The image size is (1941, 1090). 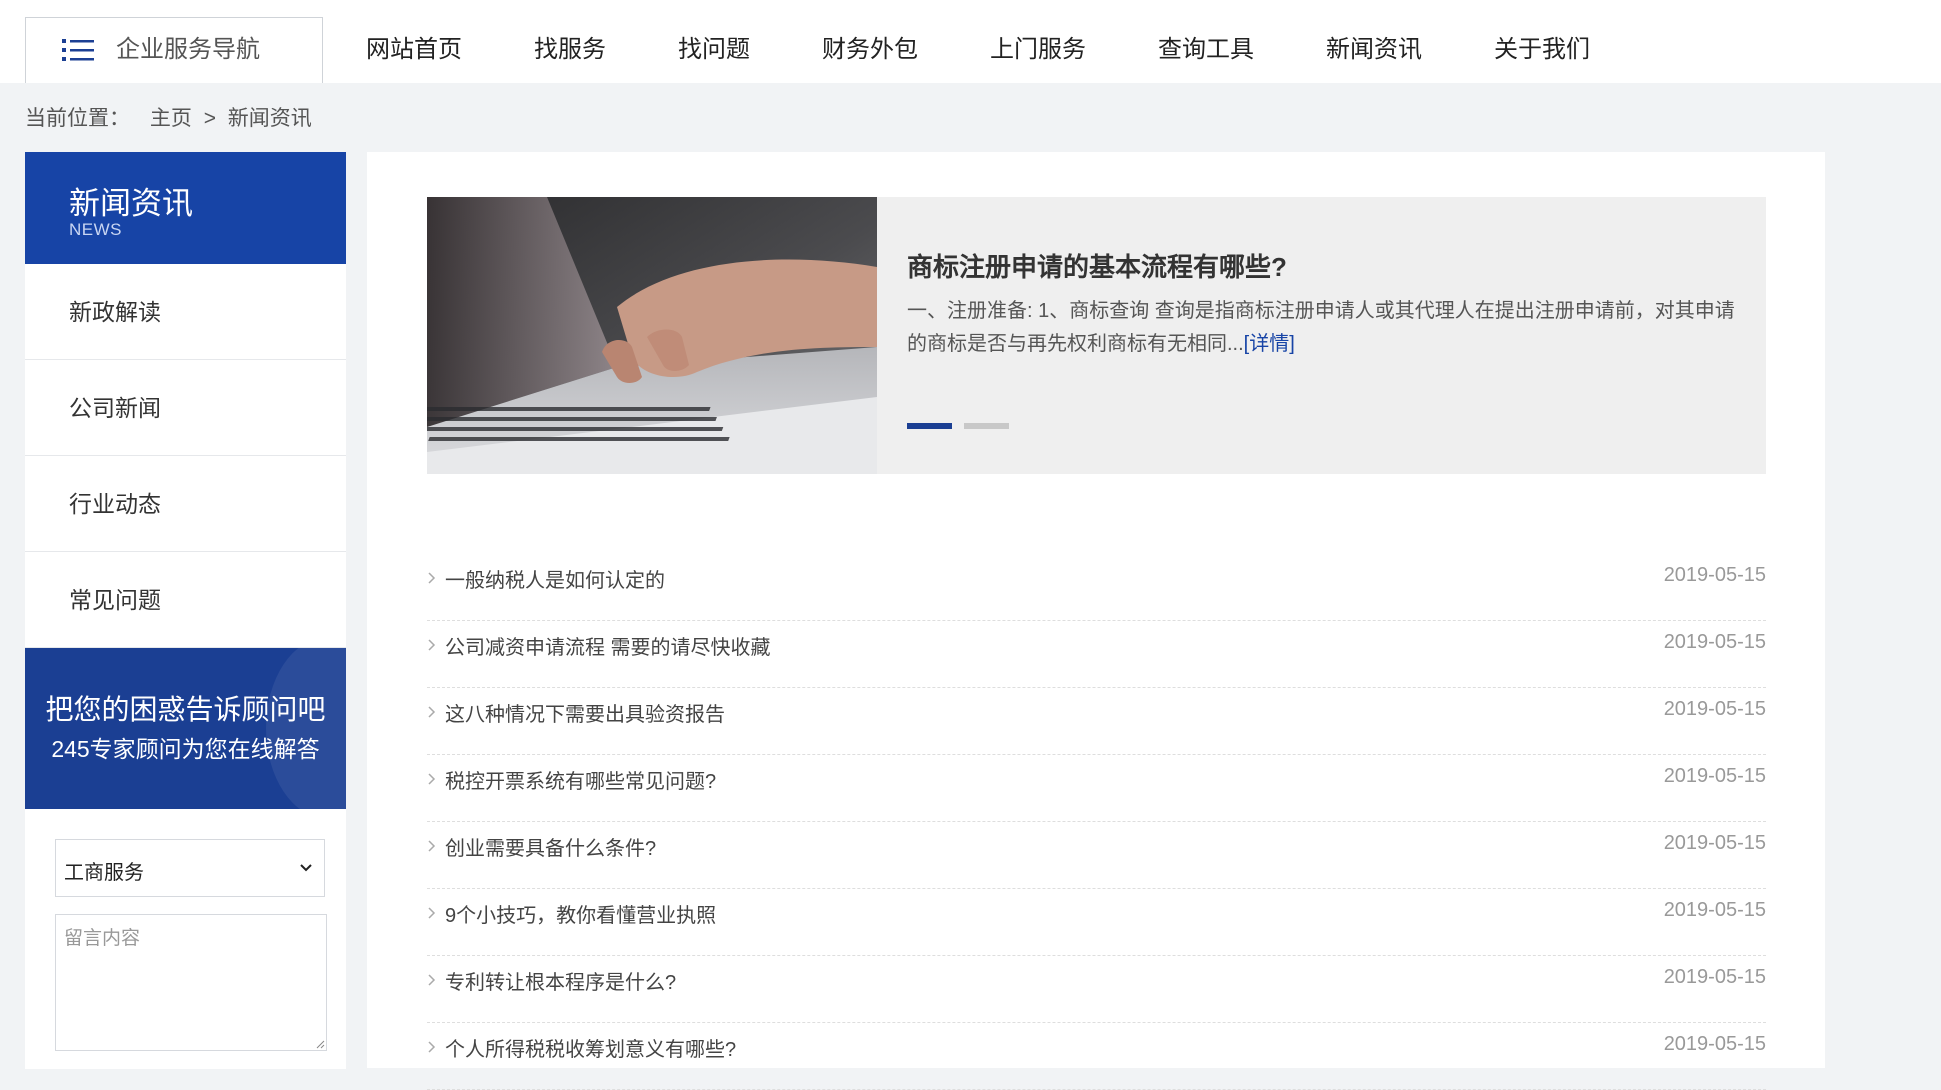 I want to click on laptop-typing-photo, so click(x=652, y=335).